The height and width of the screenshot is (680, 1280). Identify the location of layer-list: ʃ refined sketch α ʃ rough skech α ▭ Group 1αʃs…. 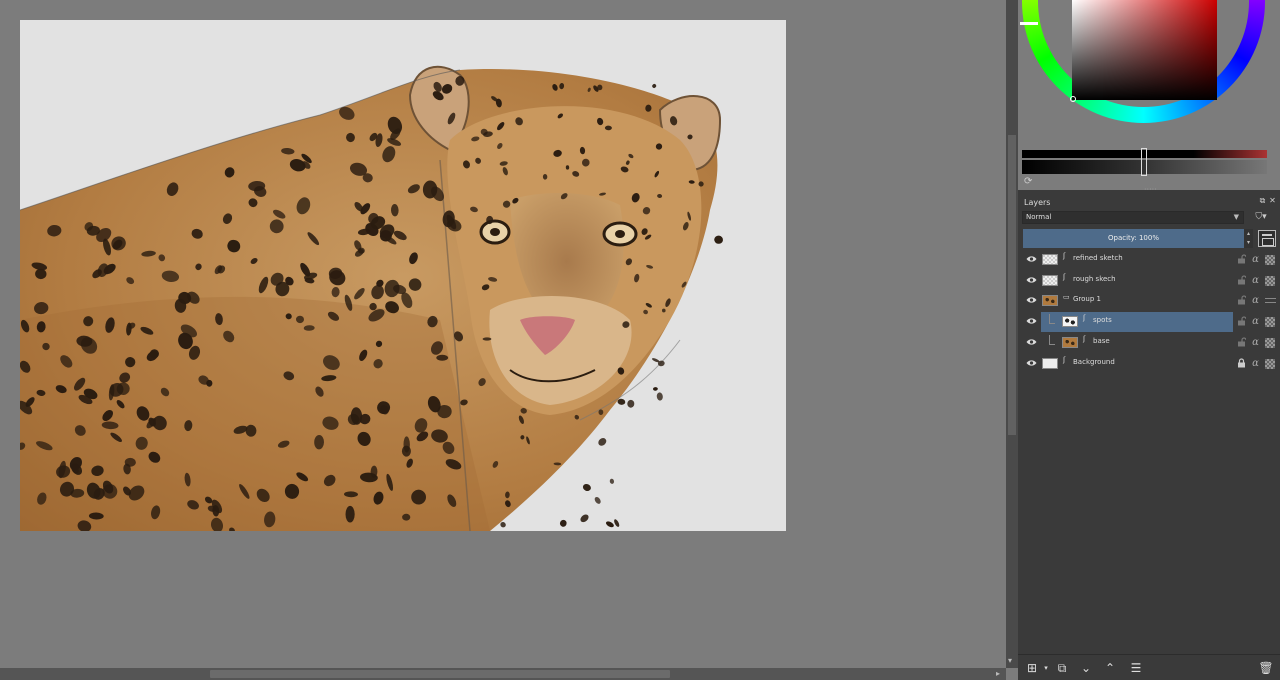
(1149, 450).